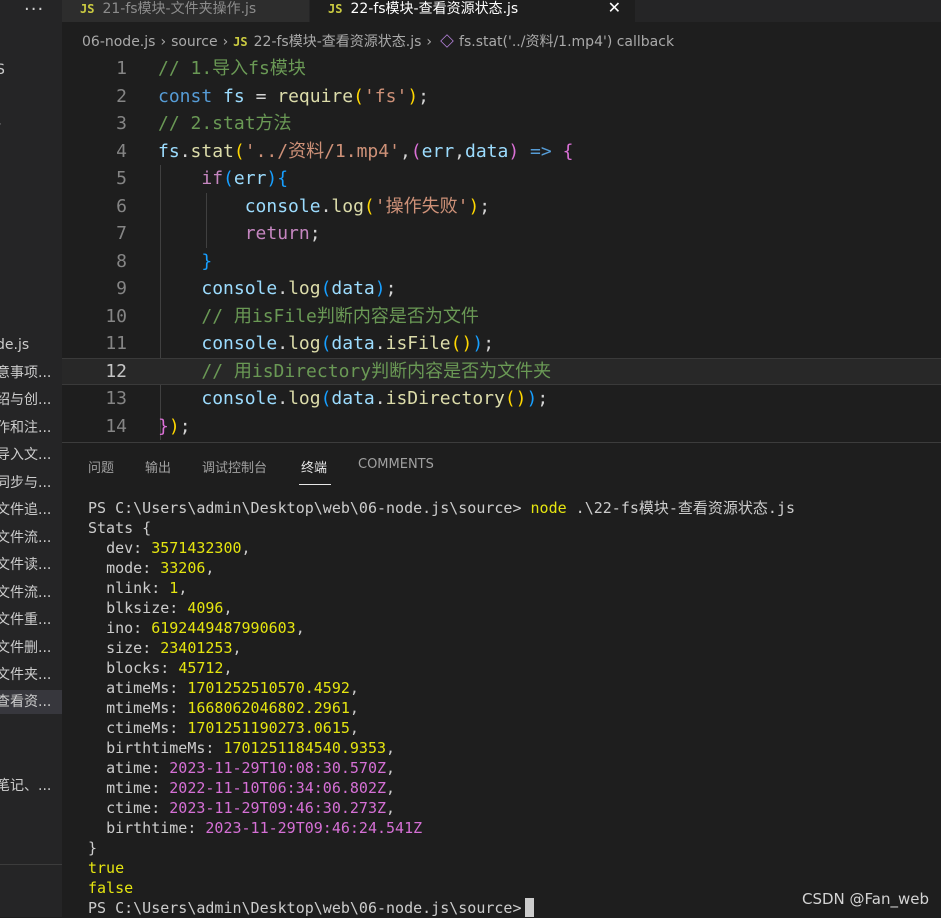 The image size is (941, 918). I want to click on stats-field: mtimeMs: 1668062046802.2961,, so click(232, 708).